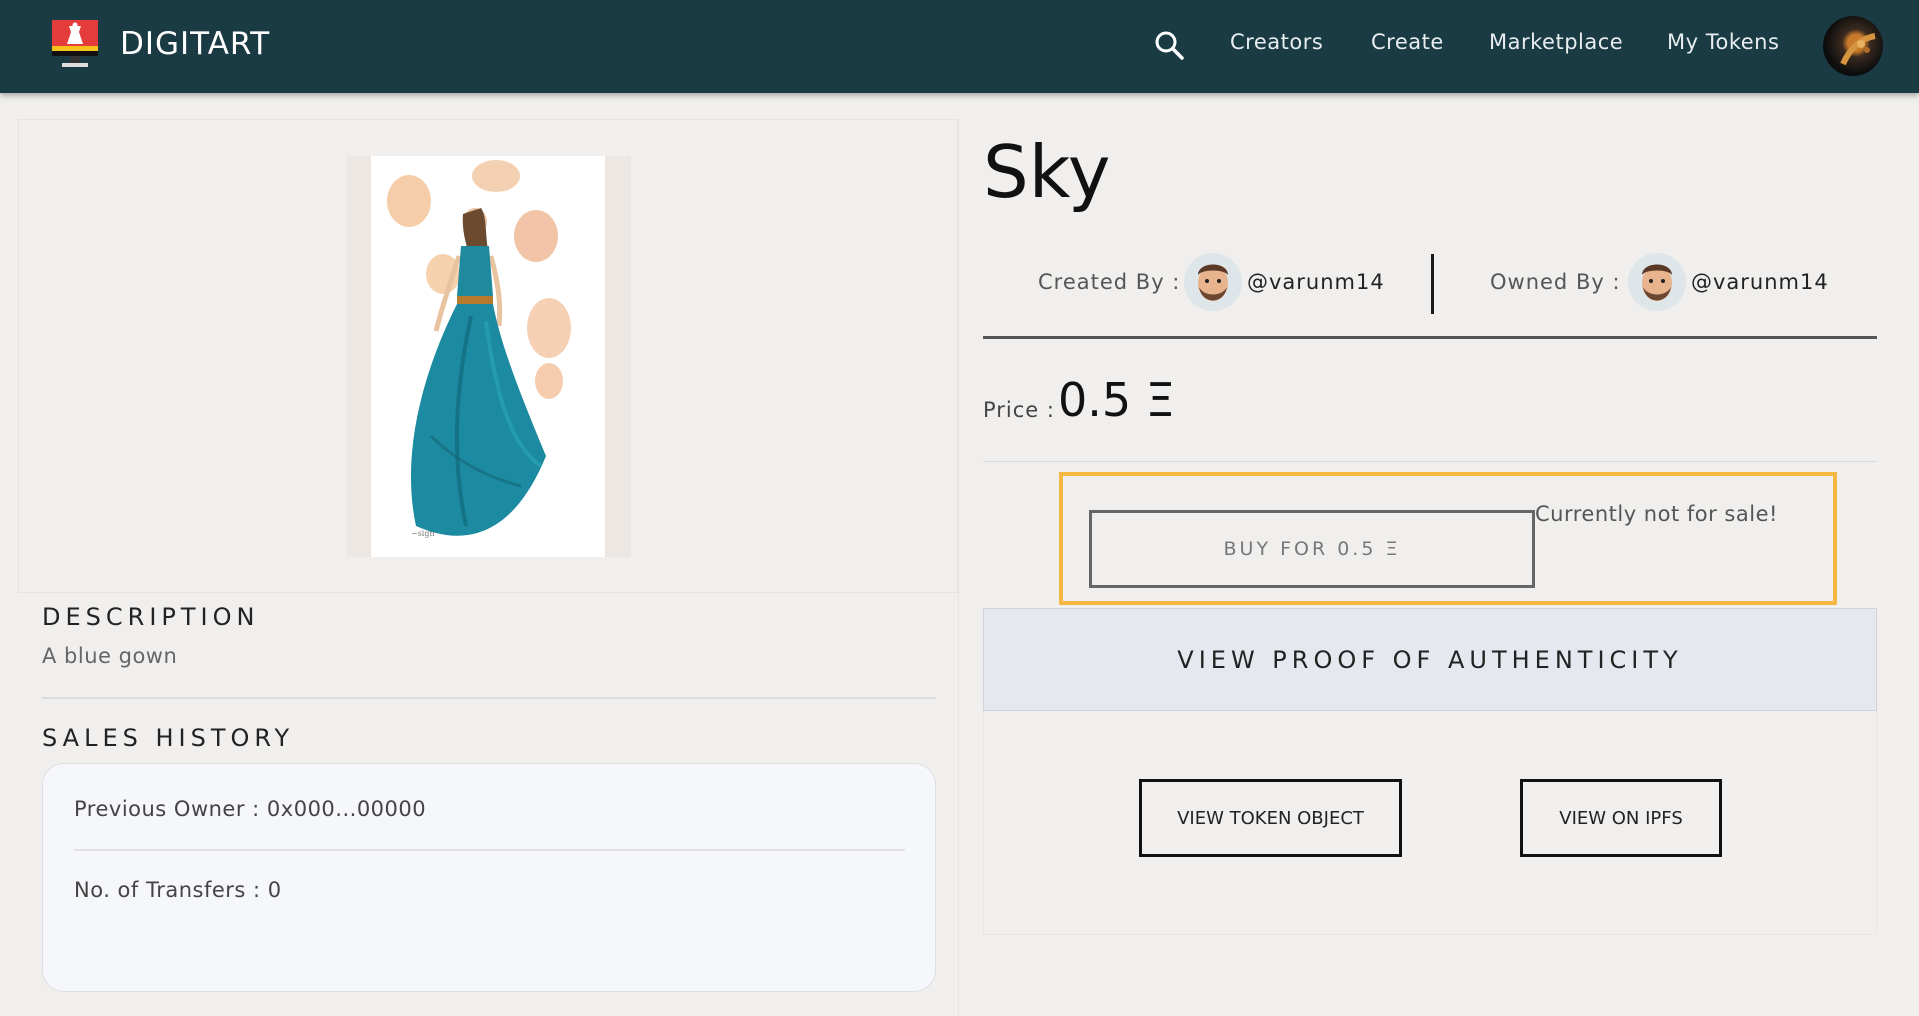 This screenshot has height=1016, width=1919. I want to click on view-token-object-button: VIEW TOKEN OBJECT, so click(1270, 818).